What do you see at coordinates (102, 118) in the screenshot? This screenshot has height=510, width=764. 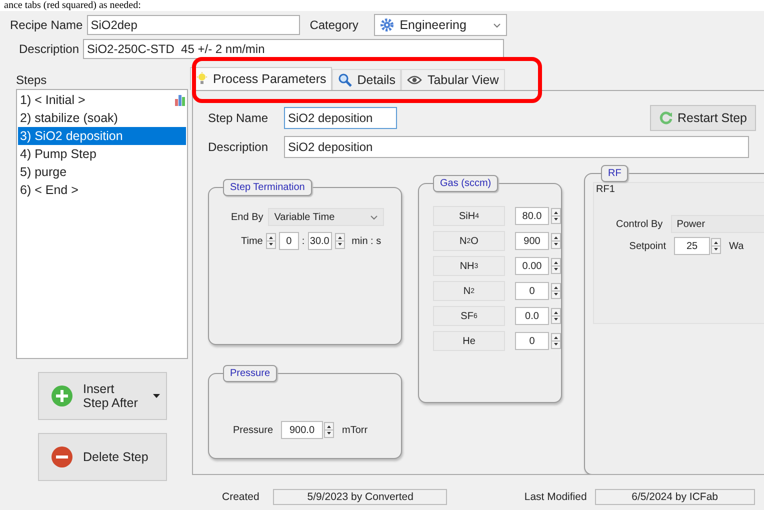 I see `step-item: 2) stabilize (soak)` at bounding box center [102, 118].